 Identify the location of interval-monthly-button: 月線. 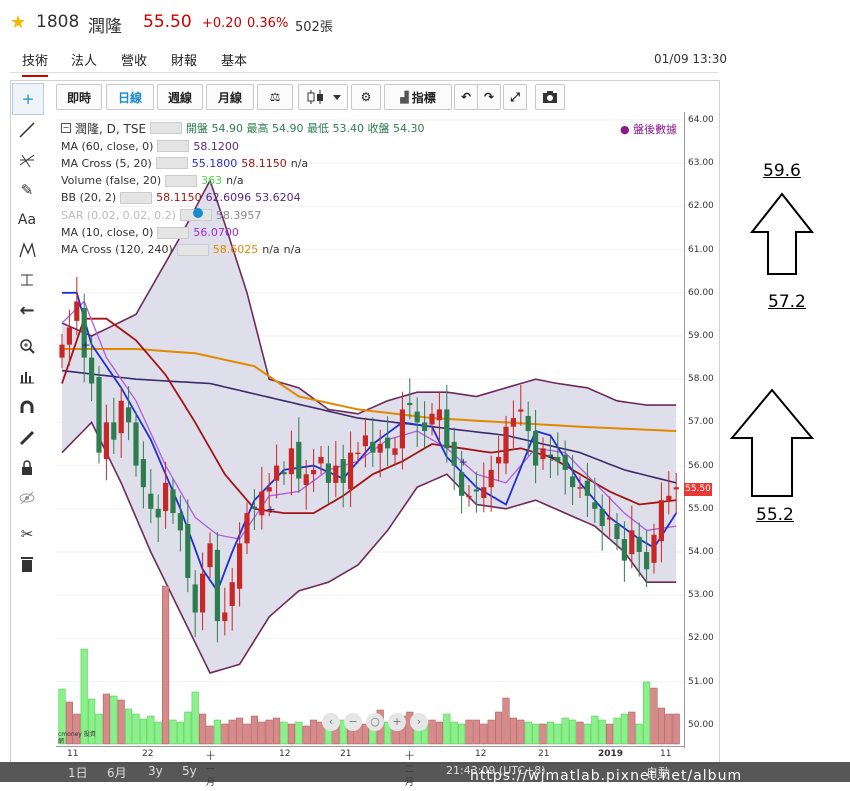
(230, 97).